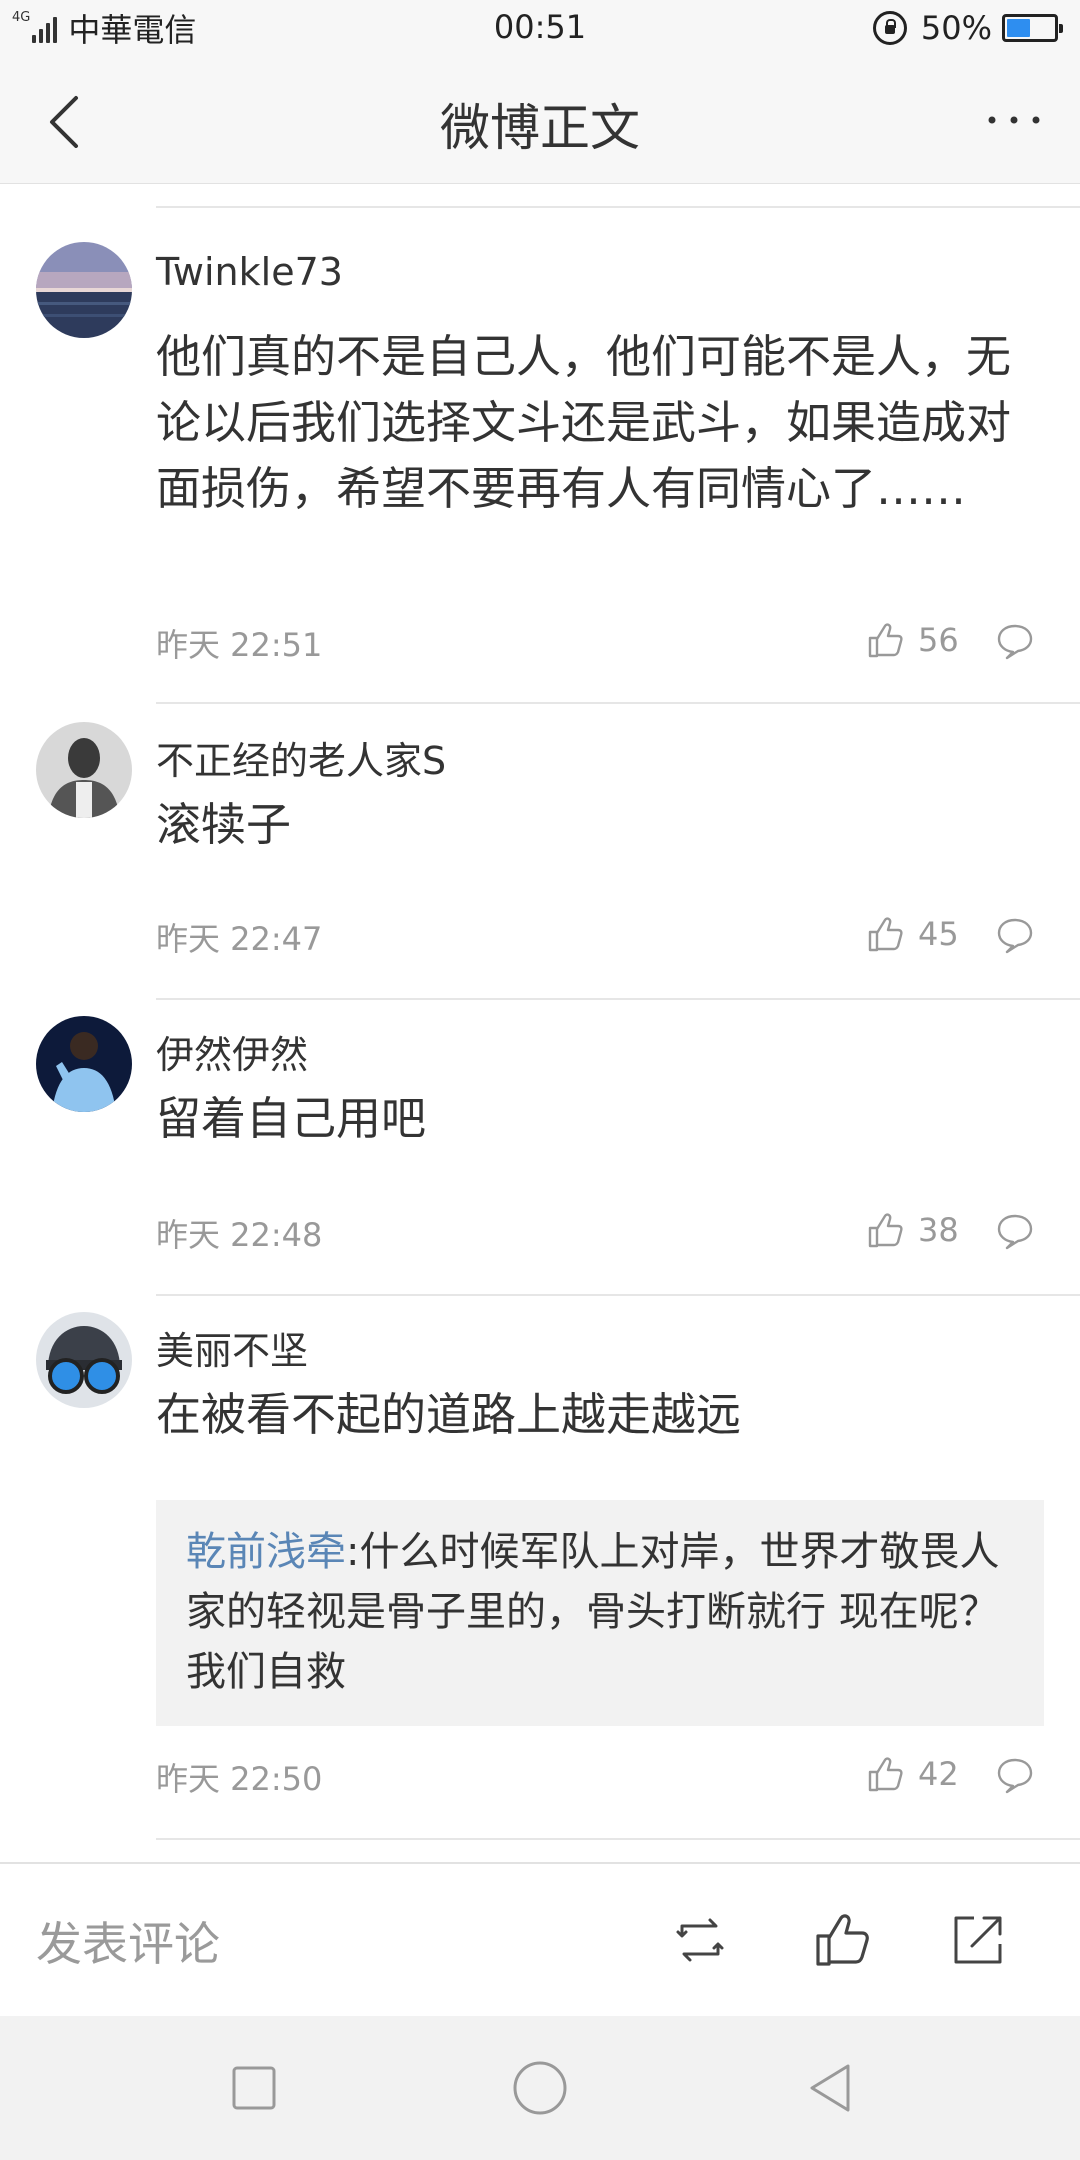 This screenshot has width=1080, height=2160. What do you see at coordinates (912, 934) in the screenshot?
I see `like-button: 45` at bounding box center [912, 934].